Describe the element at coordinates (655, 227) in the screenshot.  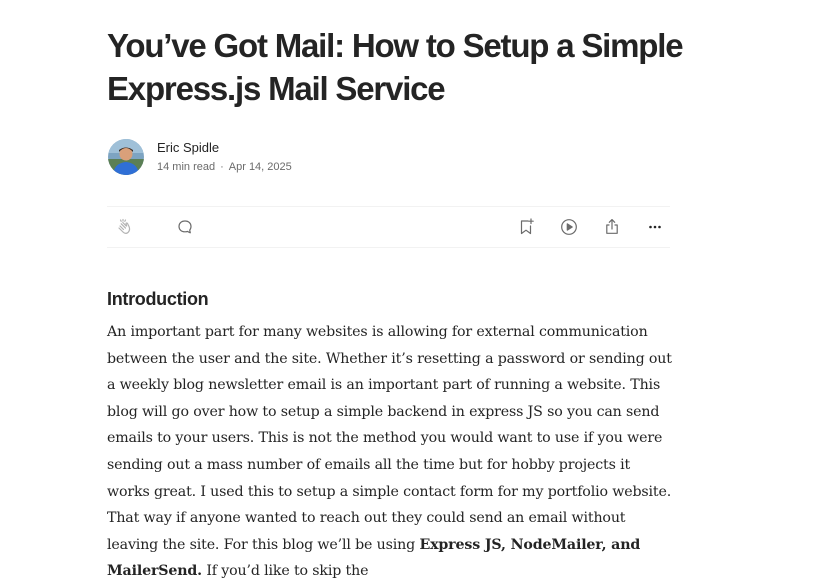
I see `more-horizontal-icon` at that location.